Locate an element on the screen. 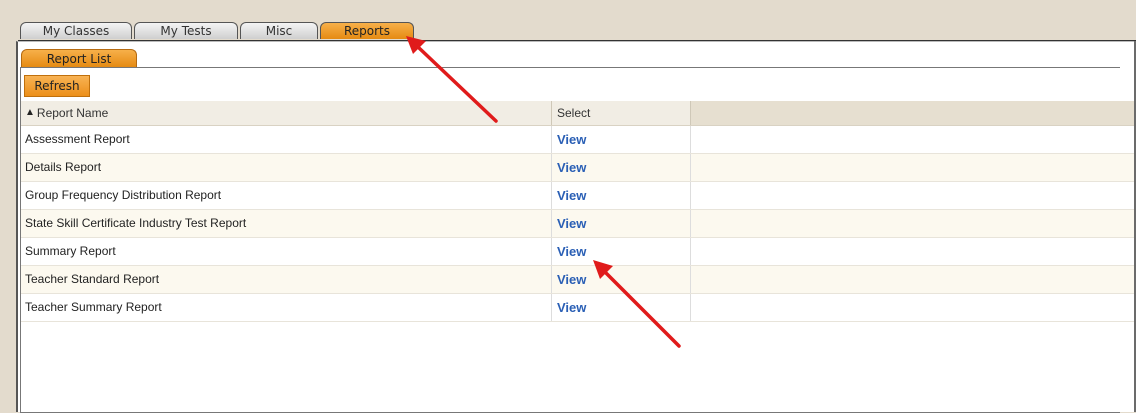 The height and width of the screenshot is (413, 1136). tab-my-tests: My Tests is located at coordinates (186, 30).